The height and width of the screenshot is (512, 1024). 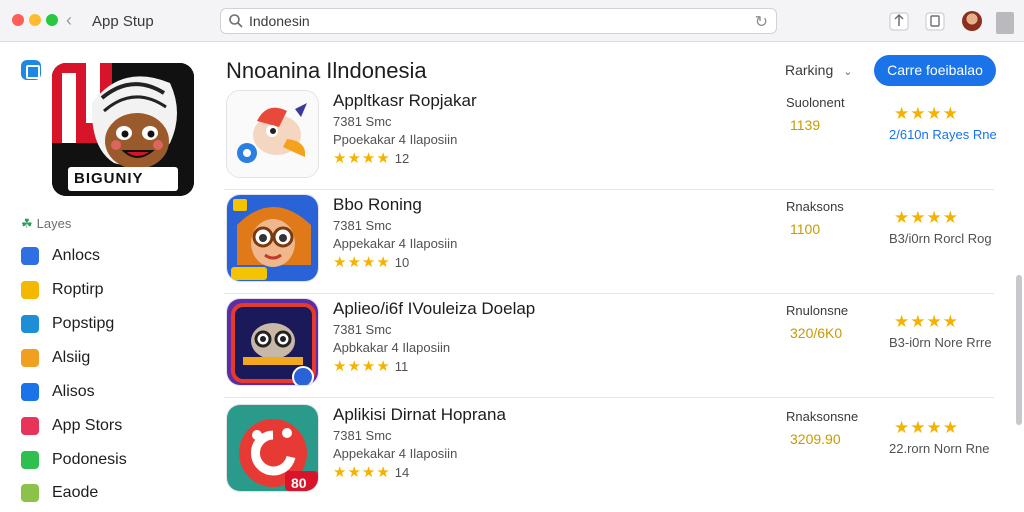 What do you see at coordinates (123, 129) in the screenshot?
I see `featured-app-image: BIGUNIY` at bounding box center [123, 129].